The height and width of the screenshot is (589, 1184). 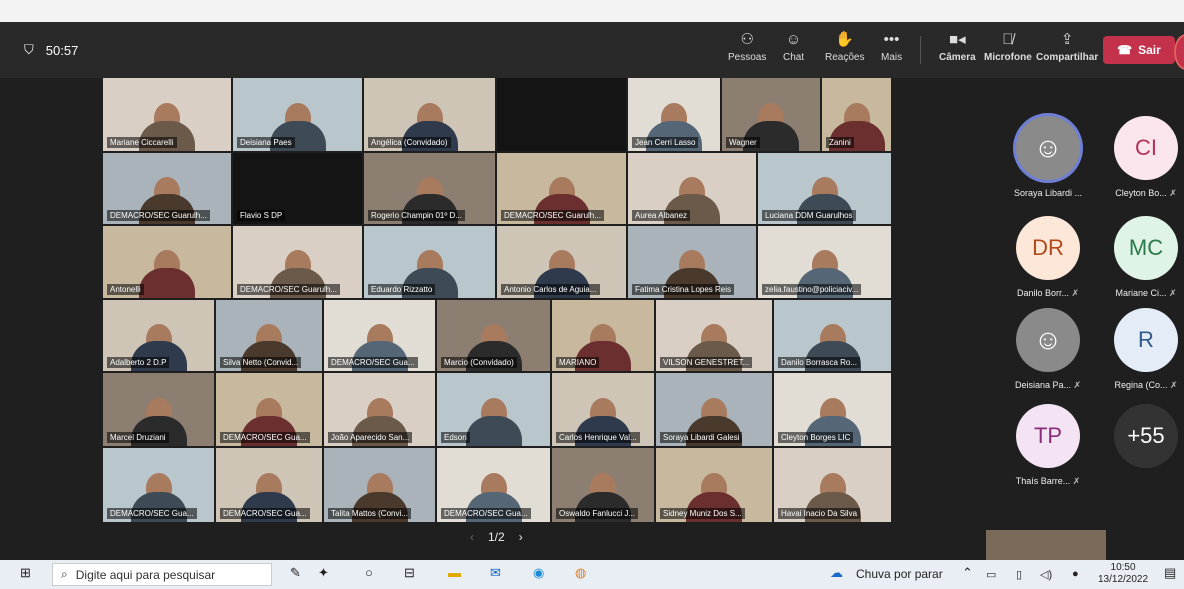 What do you see at coordinates (592, 11) in the screenshot?
I see `bookmarks-bar` at bounding box center [592, 11].